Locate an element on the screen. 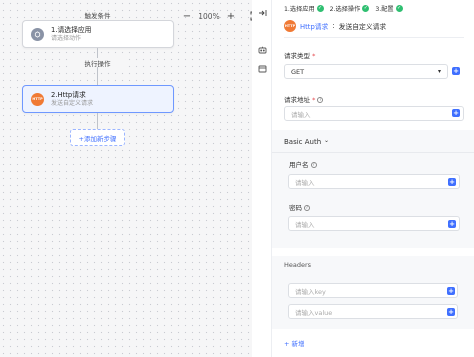  step-3: 3.配置 ✓ is located at coordinates (389, 8).